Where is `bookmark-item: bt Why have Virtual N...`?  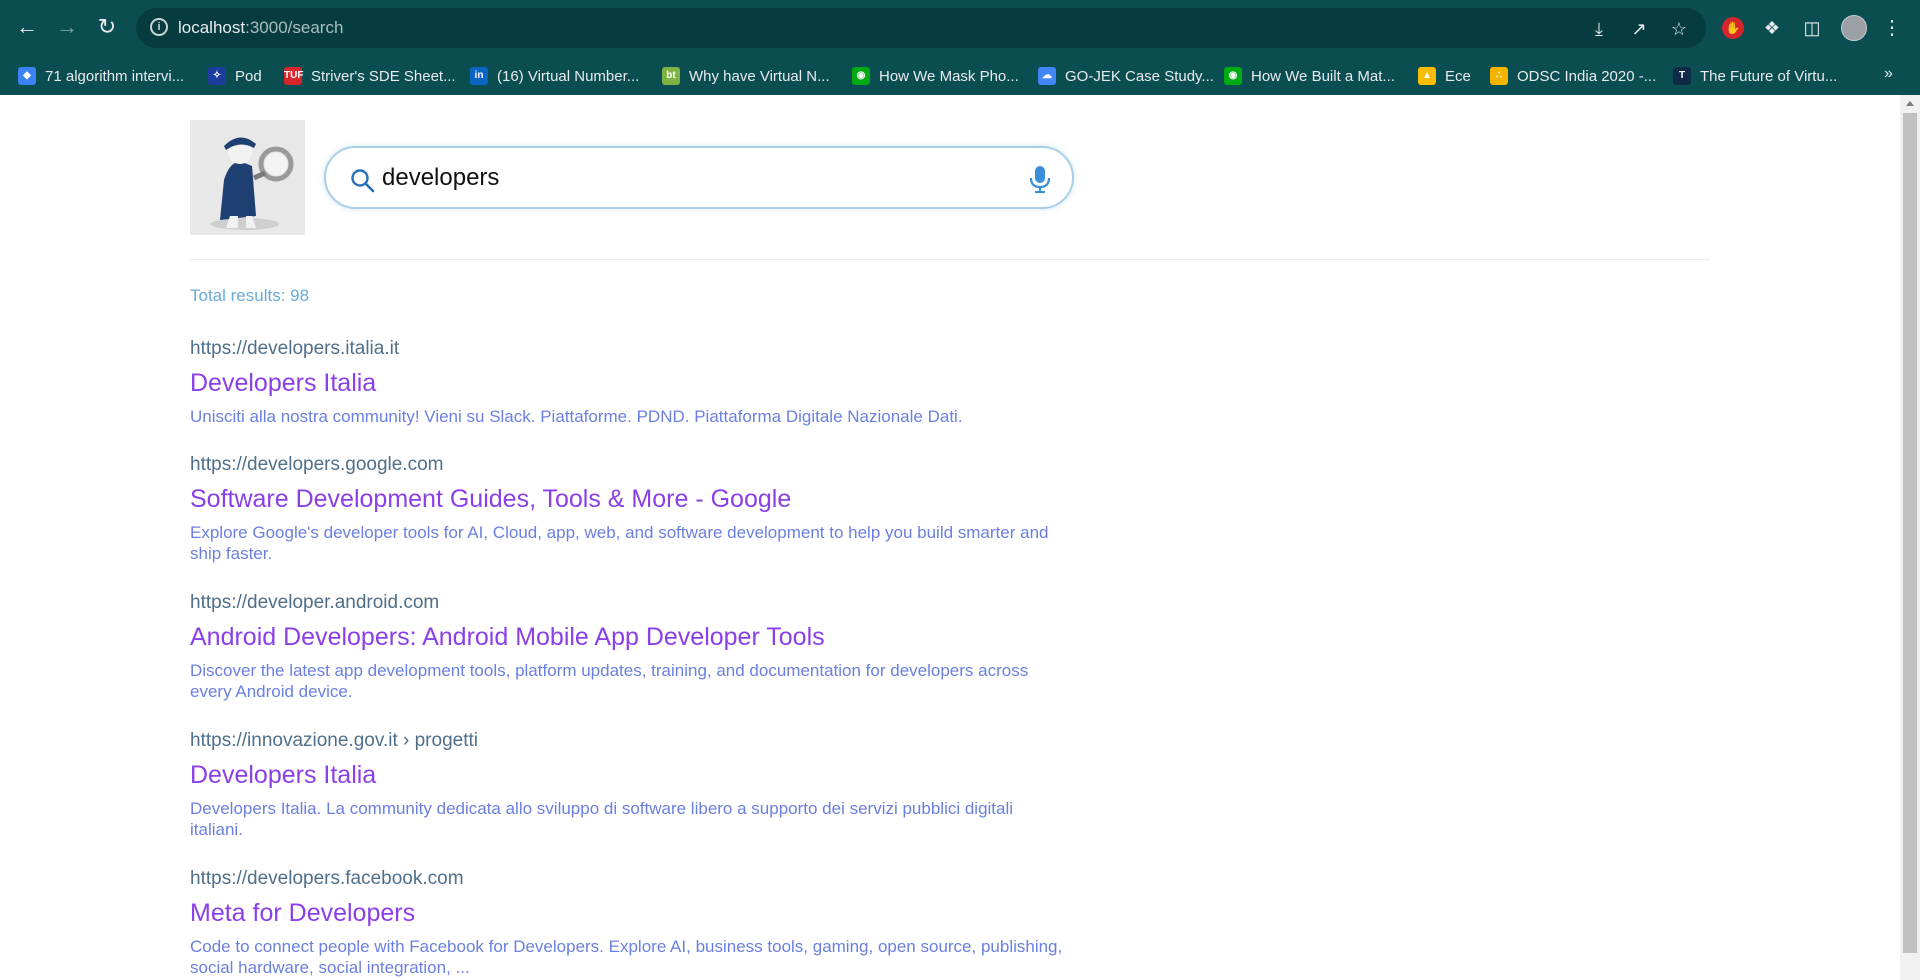 bookmark-item: bt Why have Virtual N... is located at coordinates (746, 76).